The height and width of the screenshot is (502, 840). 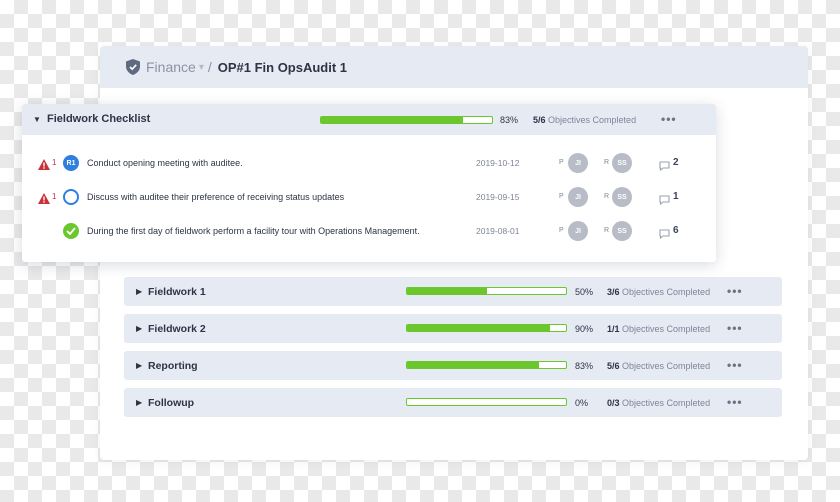 What do you see at coordinates (454, 67) in the screenshot?
I see `window-header: Finance ▾ / OP#1 Fin OpsAudit 1` at bounding box center [454, 67].